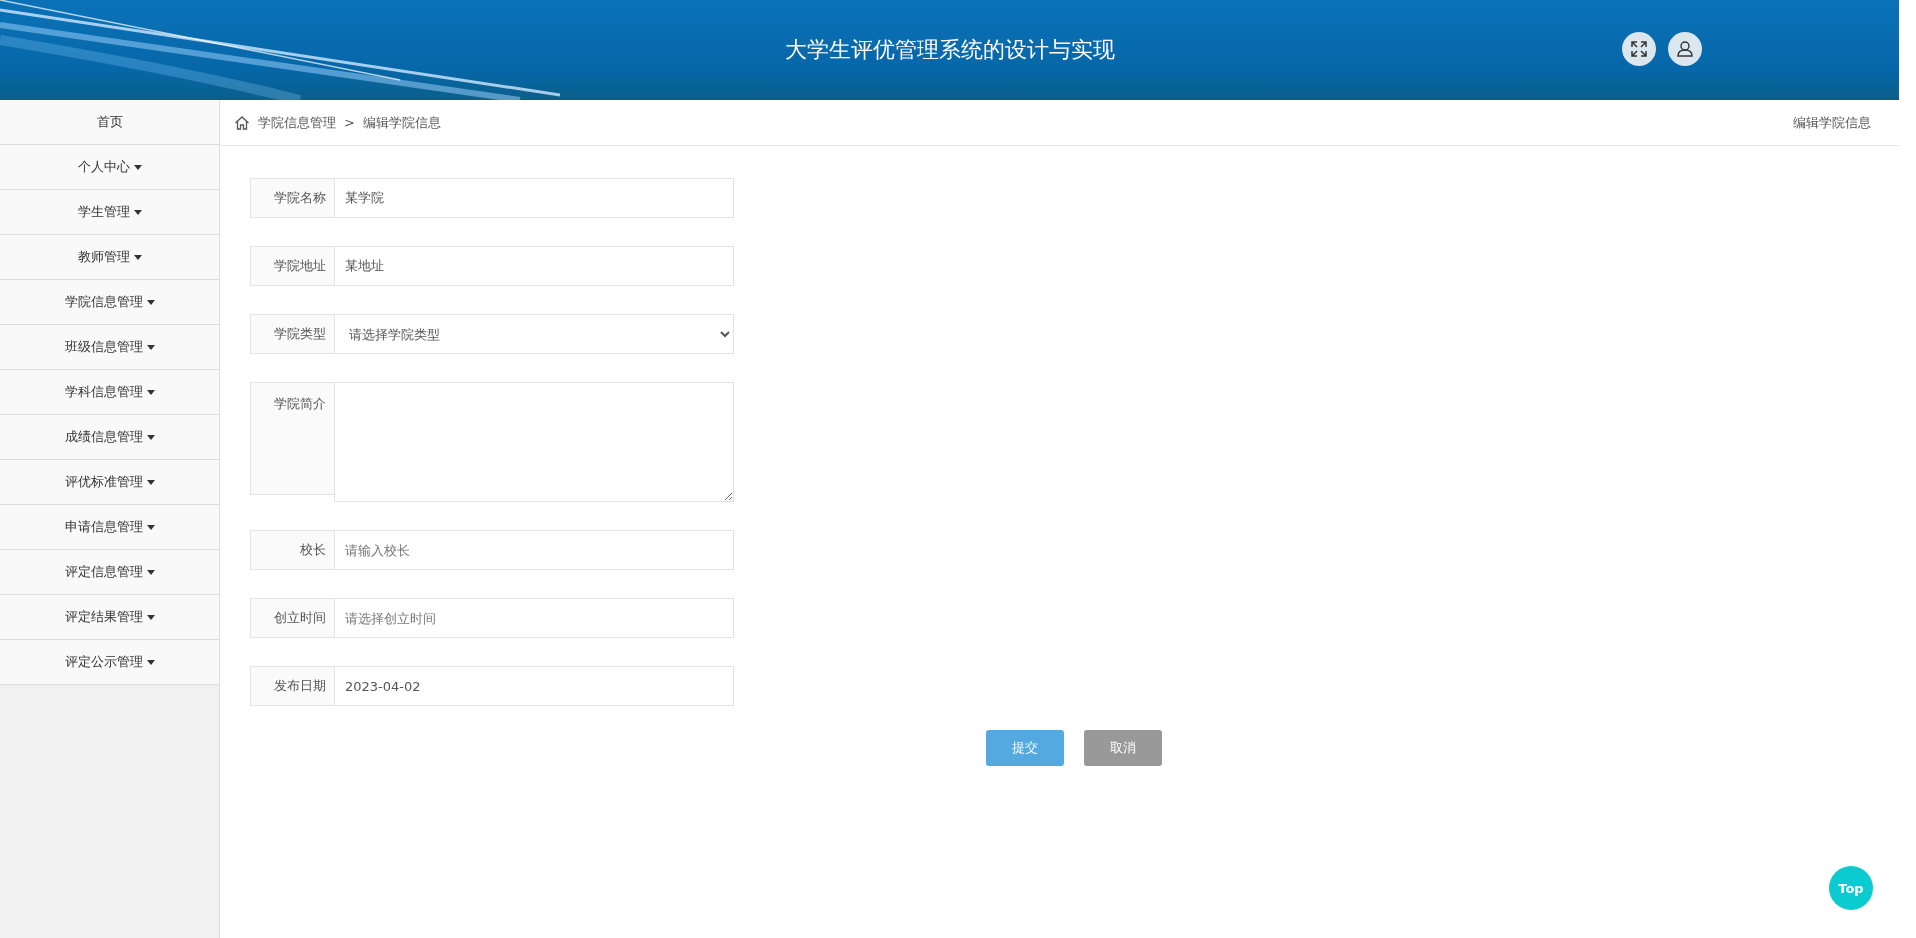  Describe the element at coordinates (1685, 49) in the screenshot. I see `user-icon` at that location.